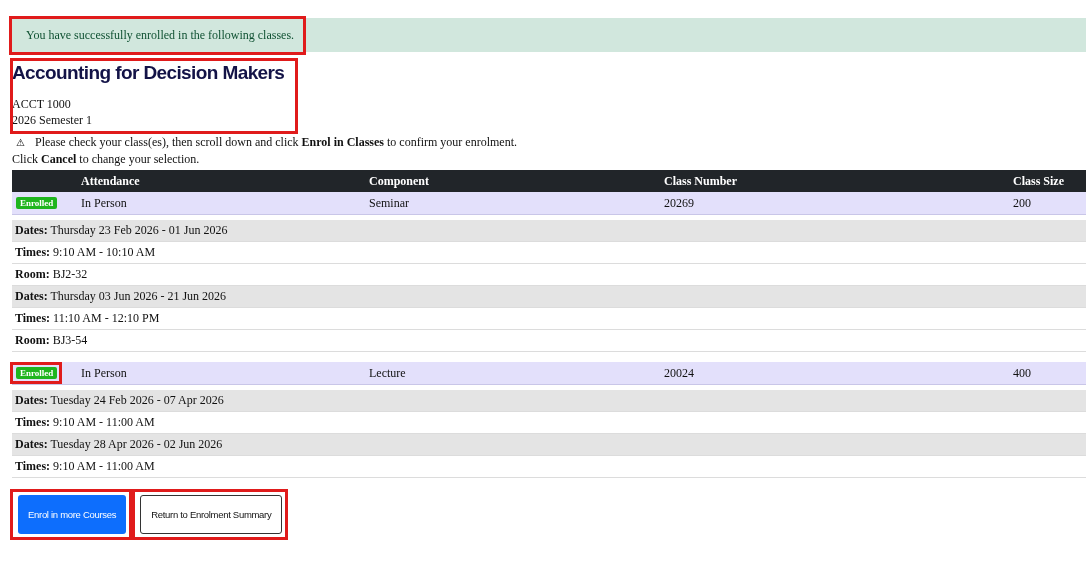 The height and width of the screenshot is (561, 1086). I want to click on success-message: You have successfully enrolled in the following classes., so click(158, 35).